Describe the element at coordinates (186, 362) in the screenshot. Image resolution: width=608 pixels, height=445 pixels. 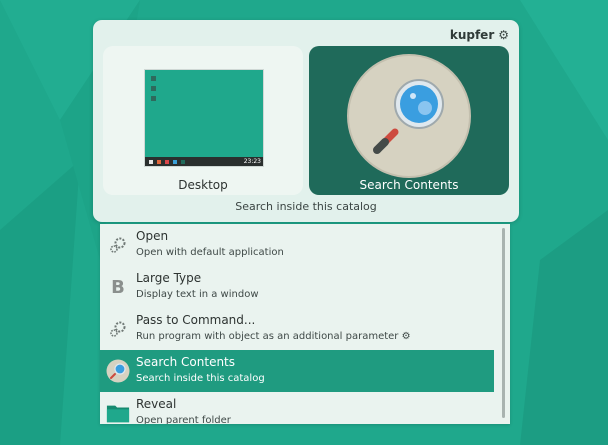
I see `list-item-title: Search Contents` at that location.